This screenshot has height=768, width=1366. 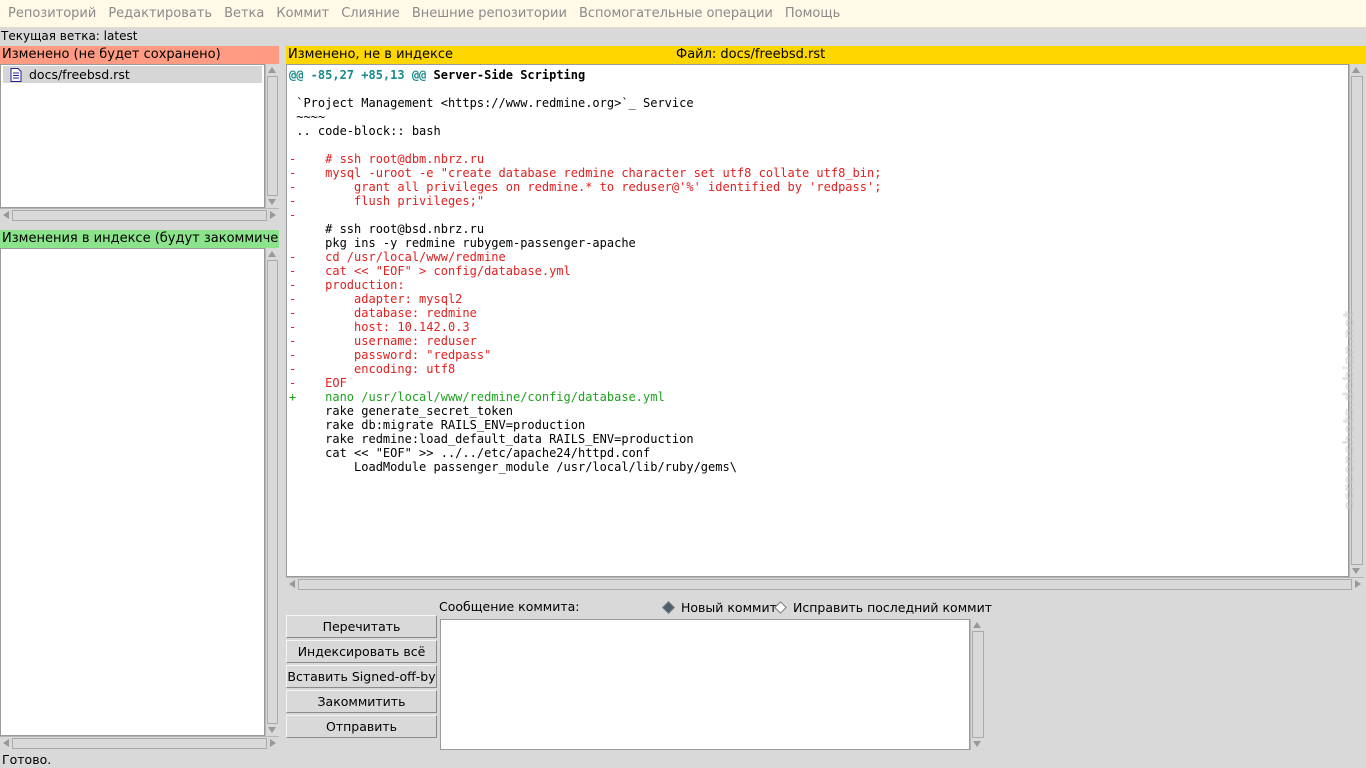 I want to click on diff-deleted-line: - production:, so click(x=347, y=285).